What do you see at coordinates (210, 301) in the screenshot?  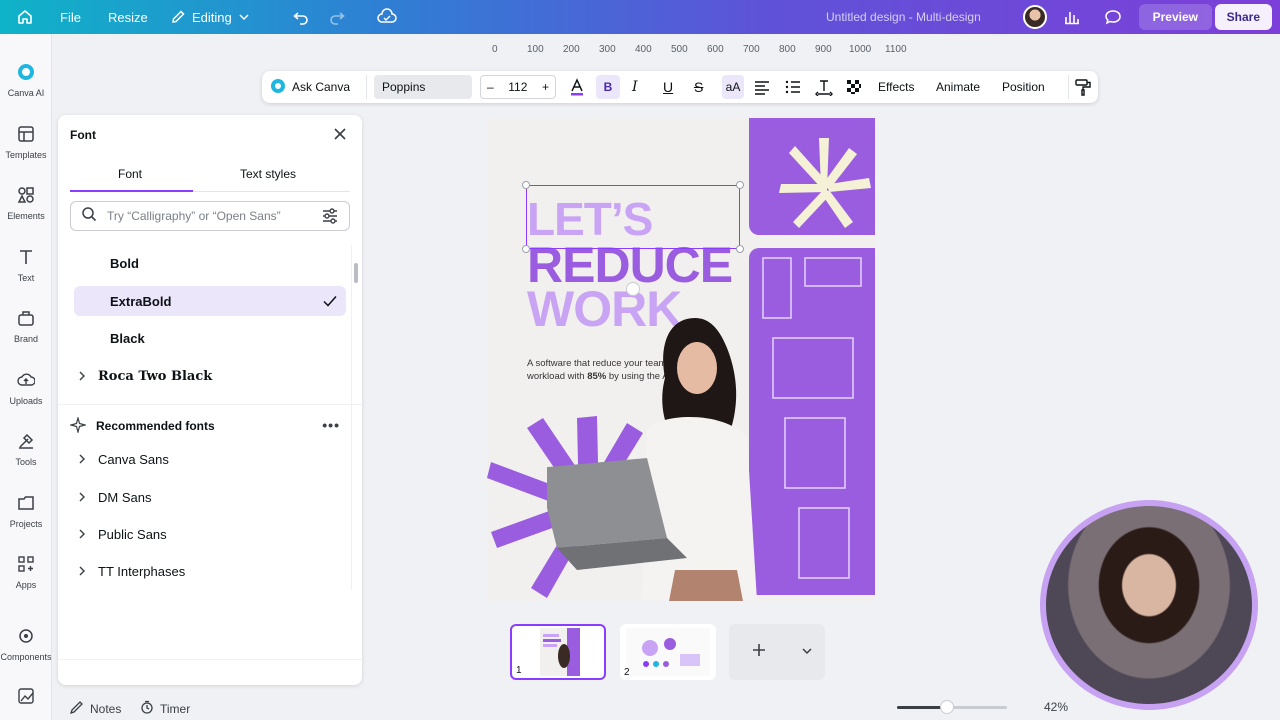 I see `font-weight-extrabold: ExtraBold` at bounding box center [210, 301].